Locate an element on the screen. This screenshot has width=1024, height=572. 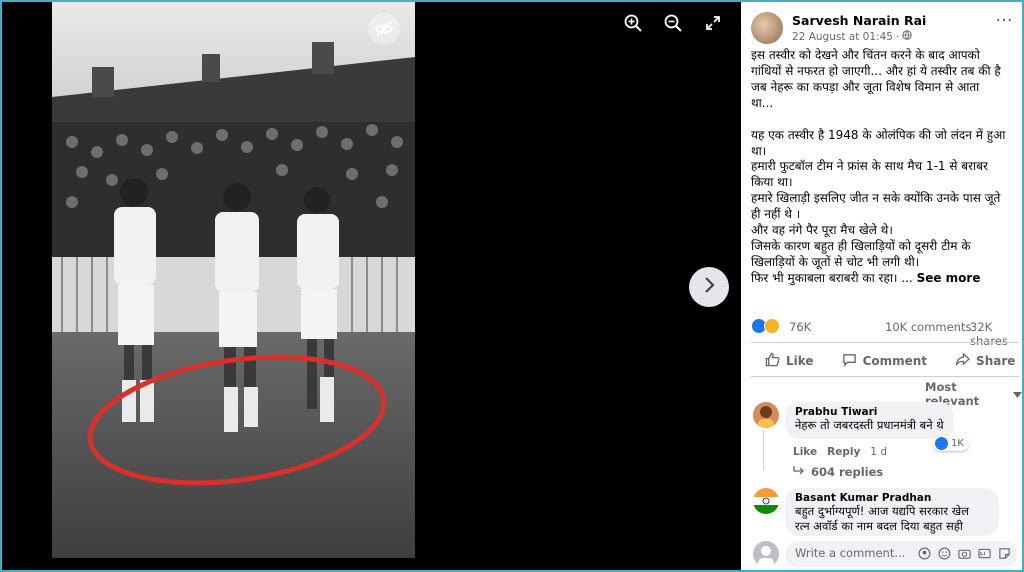
camera-icon is located at coordinates (964, 553).